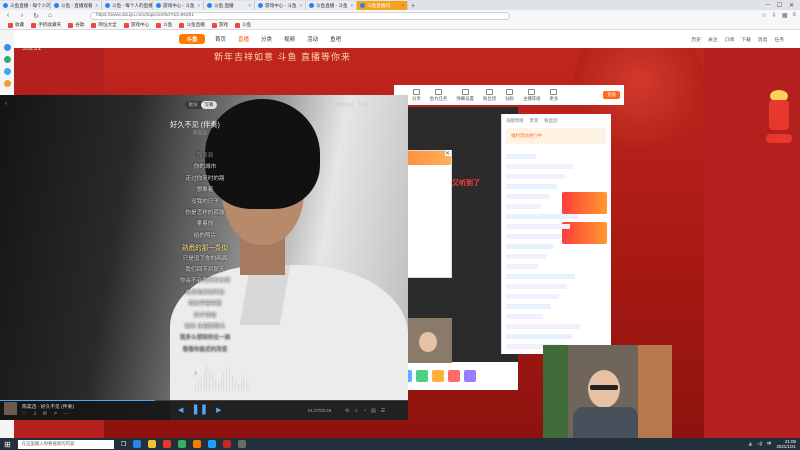  What do you see at coordinates (205, 189) in the screenshot?
I see `lyric-line: 想象着` at bounding box center [205, 189].